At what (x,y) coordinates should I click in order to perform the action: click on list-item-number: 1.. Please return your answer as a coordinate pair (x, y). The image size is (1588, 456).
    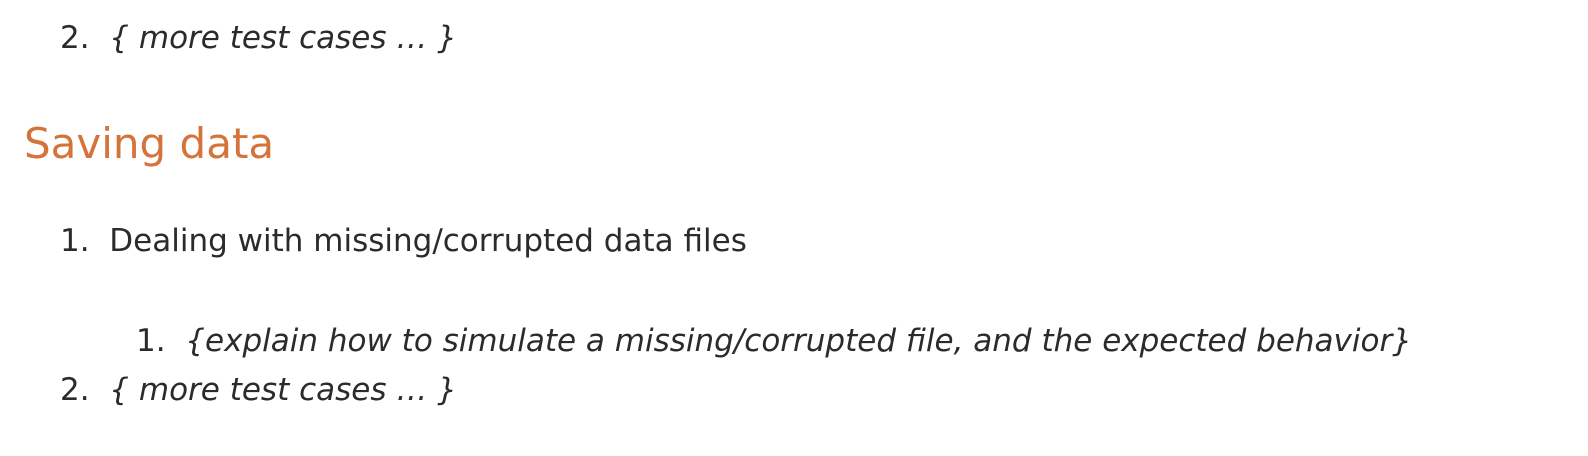
    Looking at the image, I should click on (80, 241).